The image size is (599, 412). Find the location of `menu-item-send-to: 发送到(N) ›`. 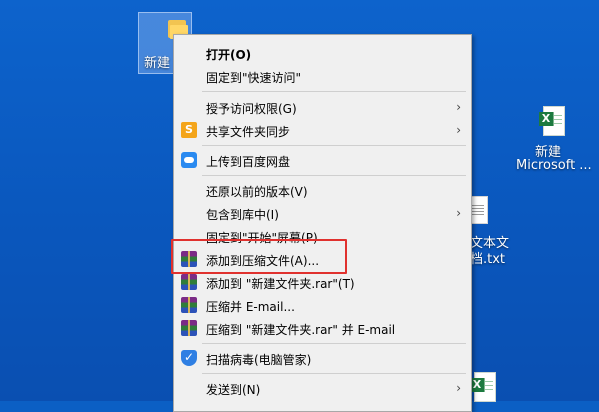

menu-item-send-to: 发送到(N) › is located at coordinates (322, 388).